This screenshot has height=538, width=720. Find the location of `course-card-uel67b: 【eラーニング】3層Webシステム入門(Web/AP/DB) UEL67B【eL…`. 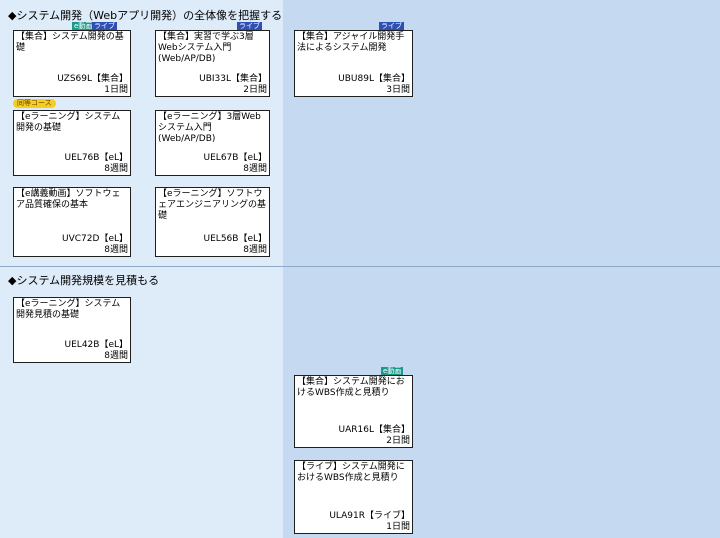

course-card-uel67b: 【eラーニング】3層Webシステム入門(Web/AP/DB) UEL67B【eL… is located at coordinates (212, 143).